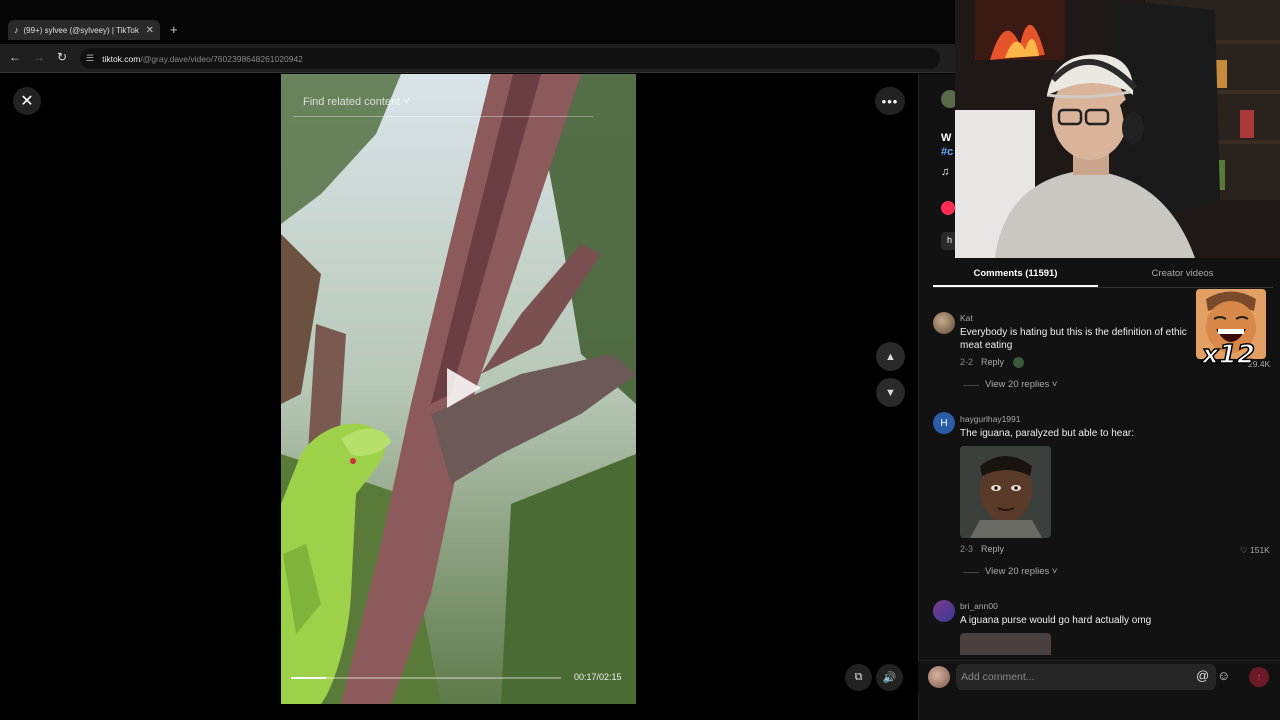 The height and width of the screenshot is (720, 1280). Describe the element at coordinates (967, 362) in the screenshot. I see `comment-date: 2-2` at that location.